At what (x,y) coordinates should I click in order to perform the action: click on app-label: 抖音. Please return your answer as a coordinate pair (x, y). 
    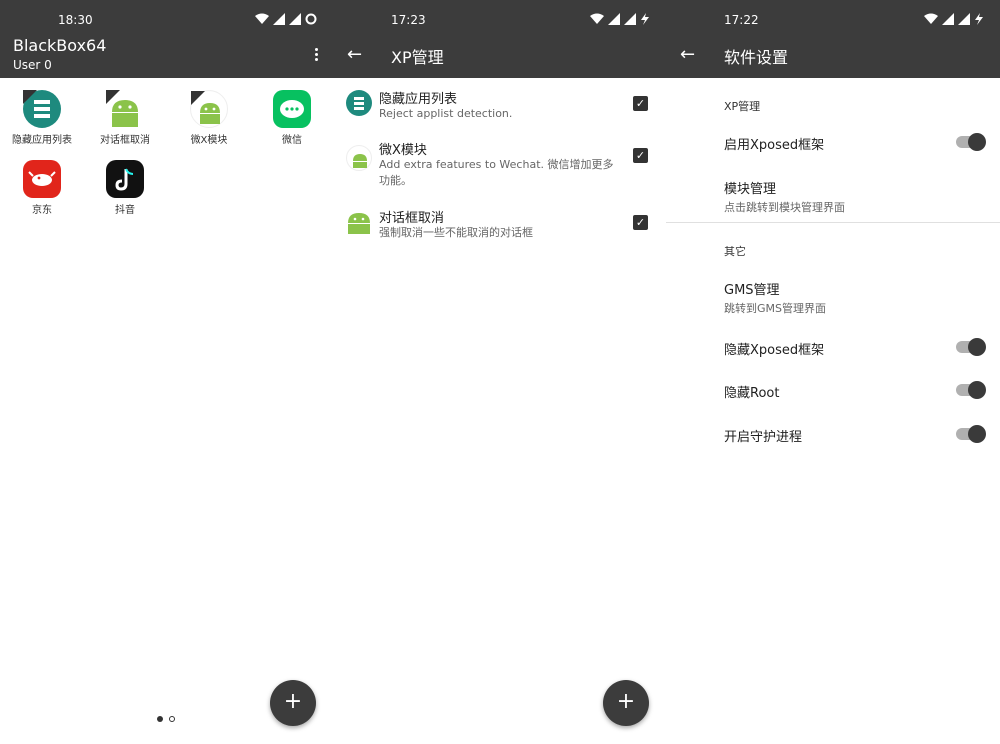
    Looking at the image, I should click on (125, 210).